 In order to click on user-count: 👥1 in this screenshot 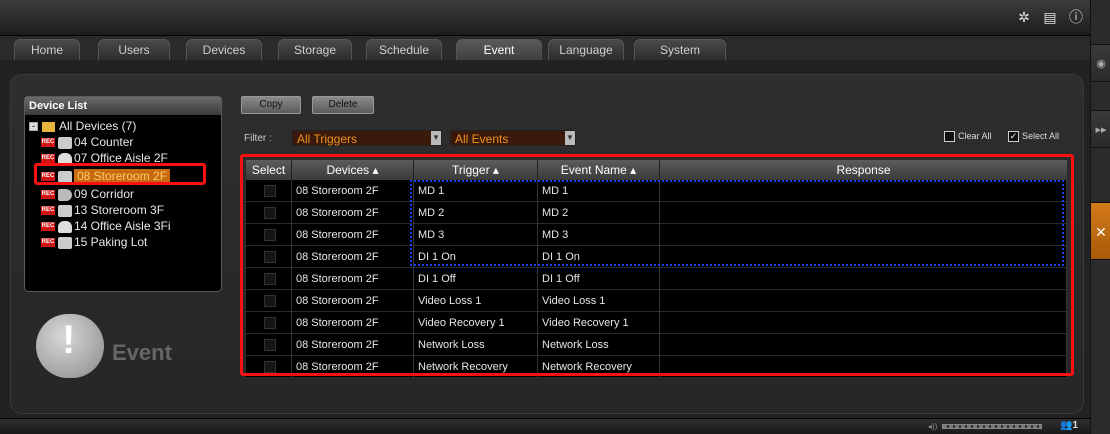, I will do `click(1069, 425)`.